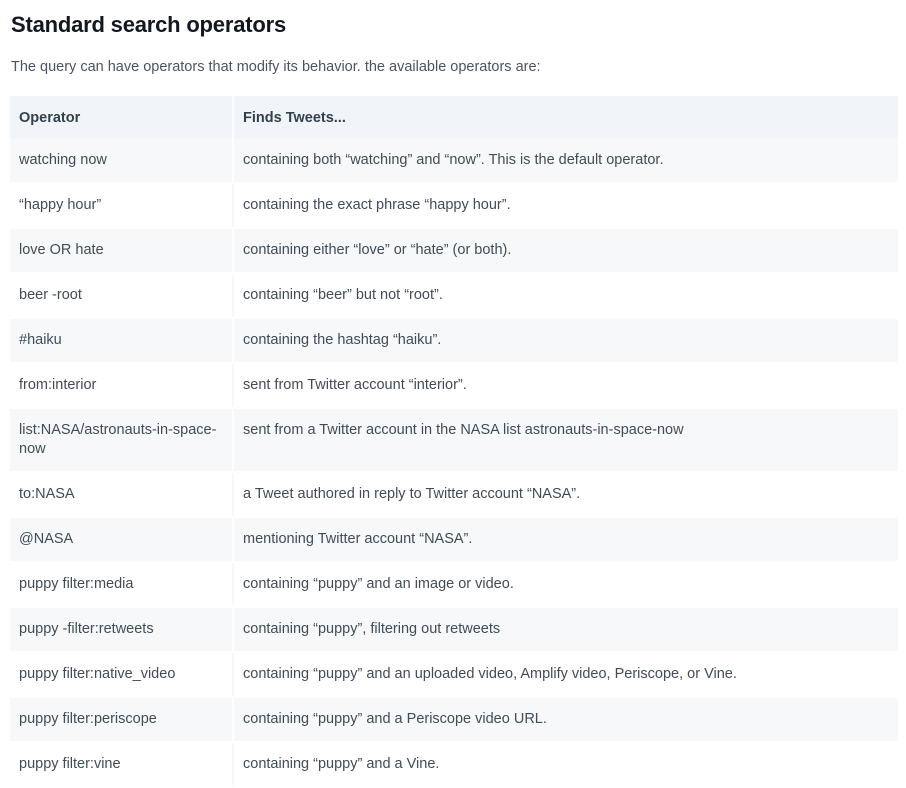  Describe the element at coordinates (122, 206) in the screenshot. I see `cell-operator: “happy hour”` at that location.